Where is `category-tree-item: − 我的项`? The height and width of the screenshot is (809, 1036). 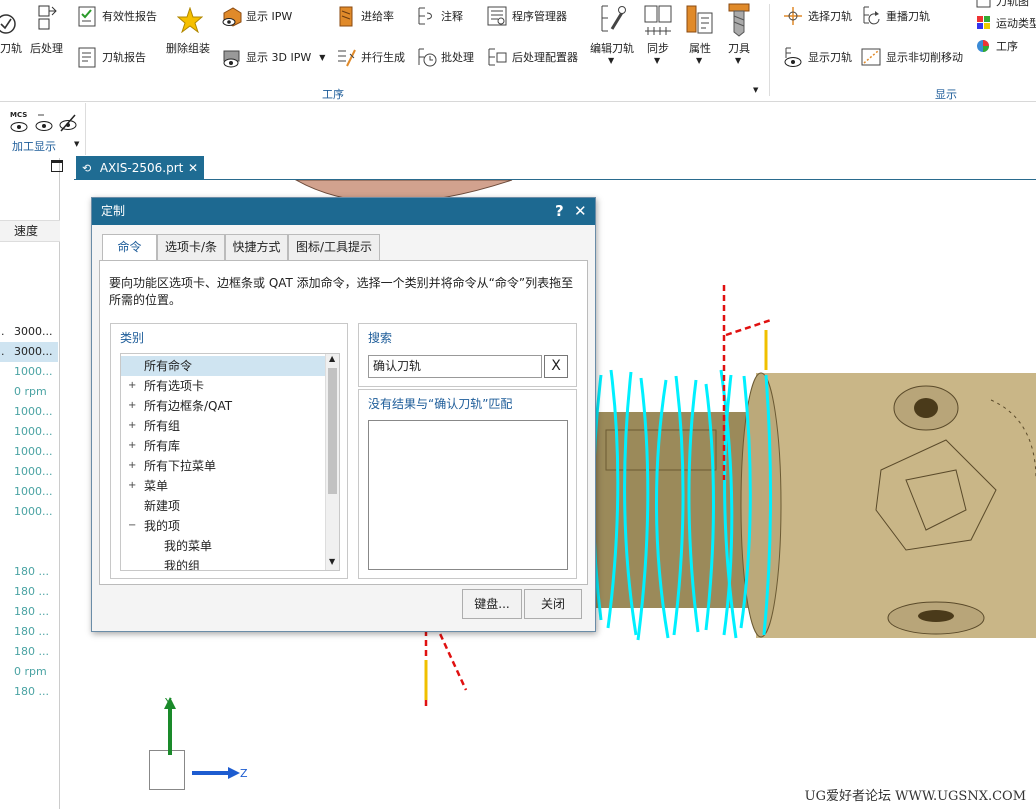 category-tree-item: − 我的项 is located at coordinates (226, 526).